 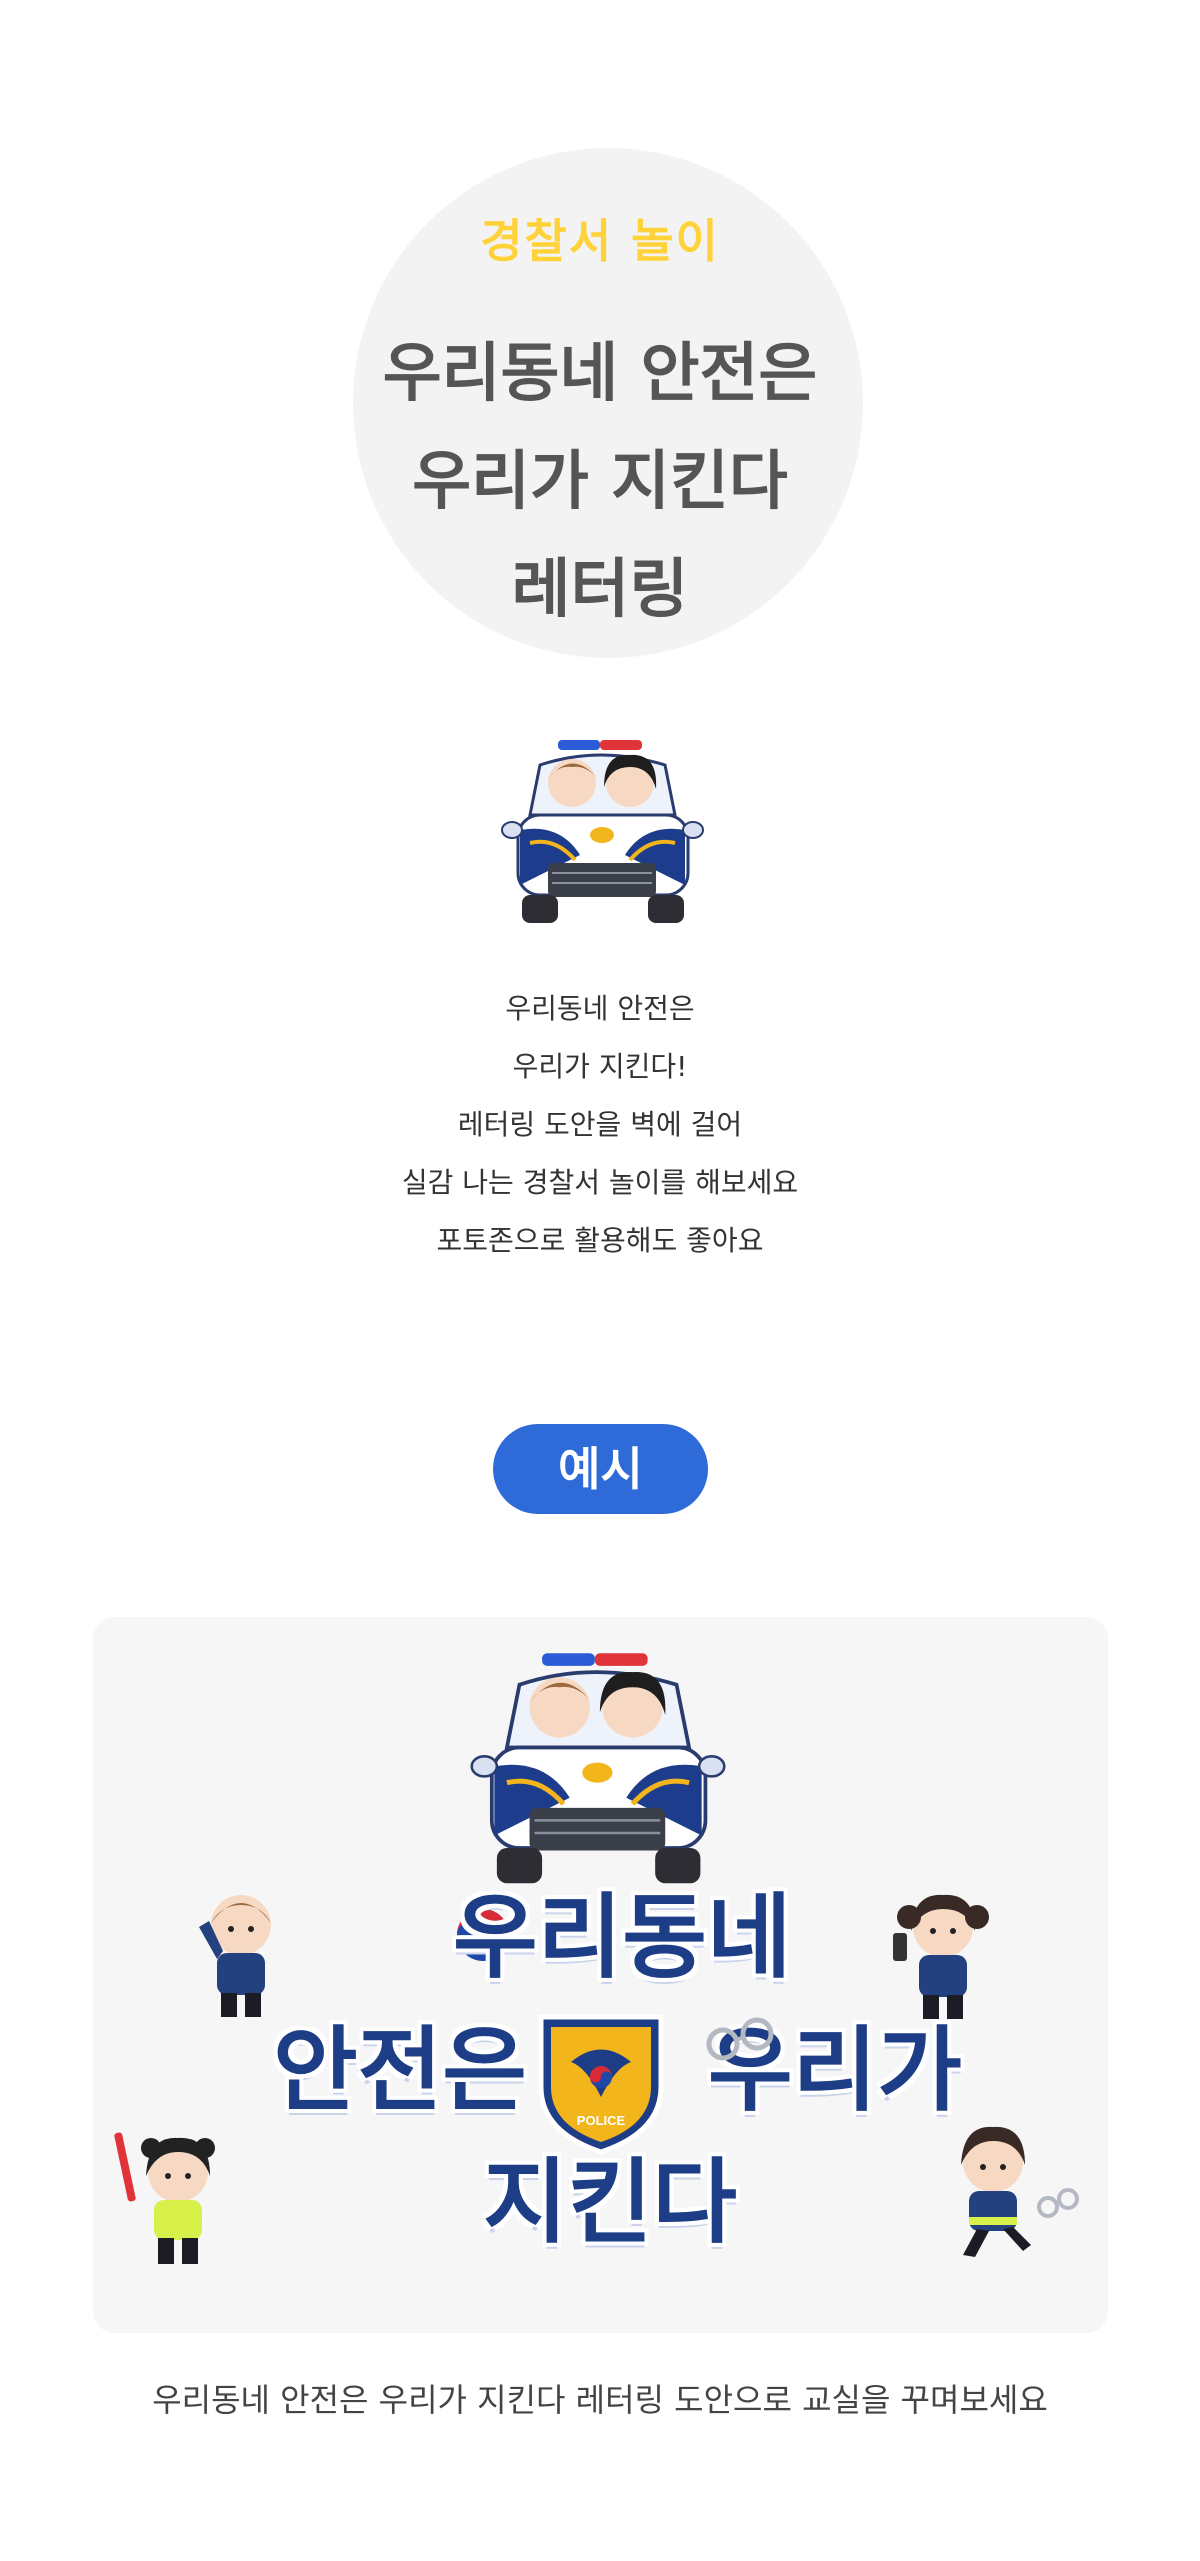 I want to click on hero-subtitle: 경찰서 놀이, so click(x=600, y=241).